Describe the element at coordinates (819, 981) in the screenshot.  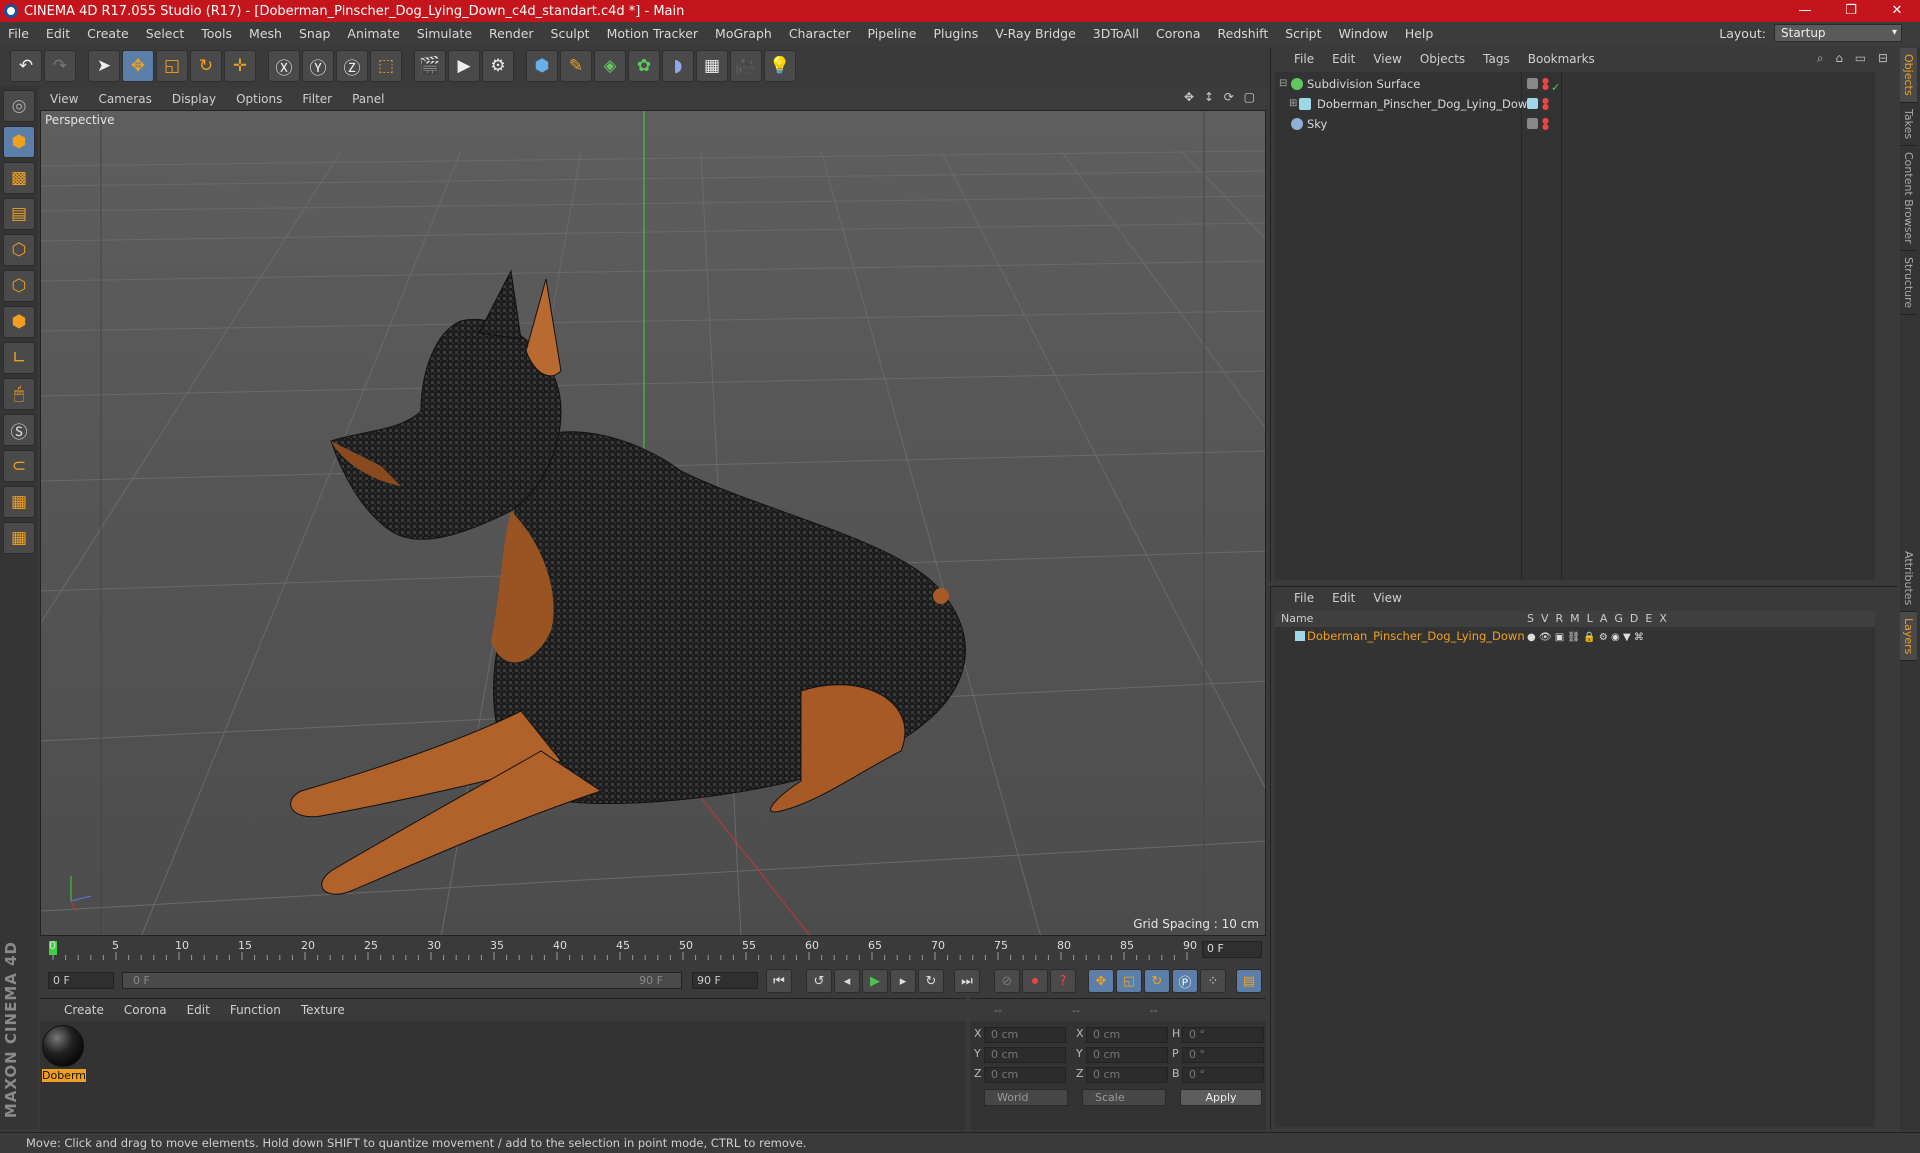
I see `previous-key-icon: ↺` at that location.